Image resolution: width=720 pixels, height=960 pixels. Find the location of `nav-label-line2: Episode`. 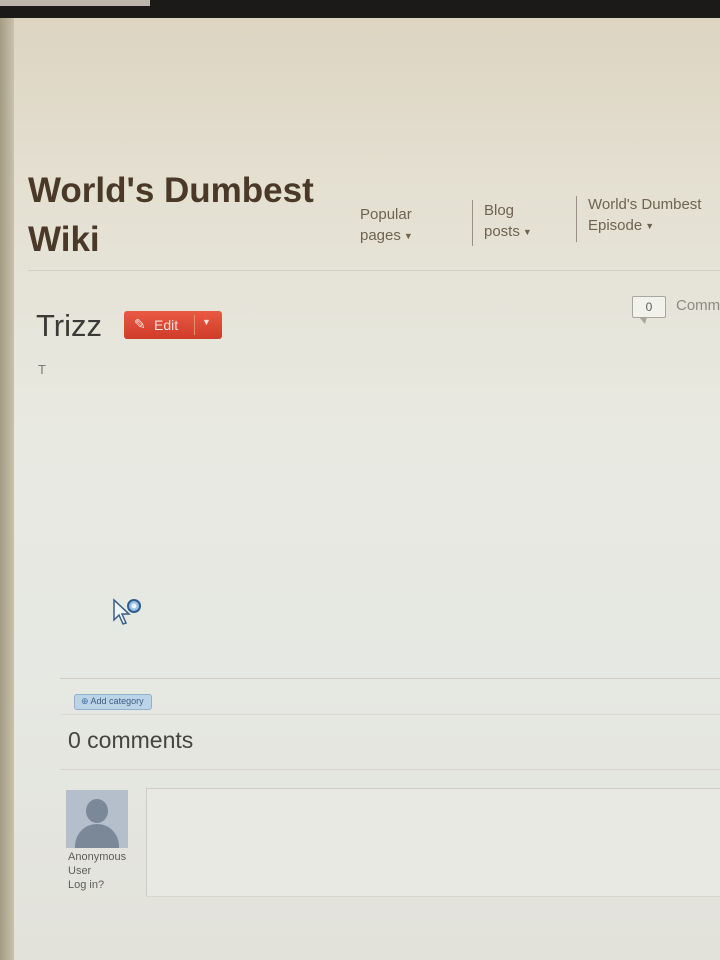

nav-label-line2: Episode is located at coordinates (615, 225).